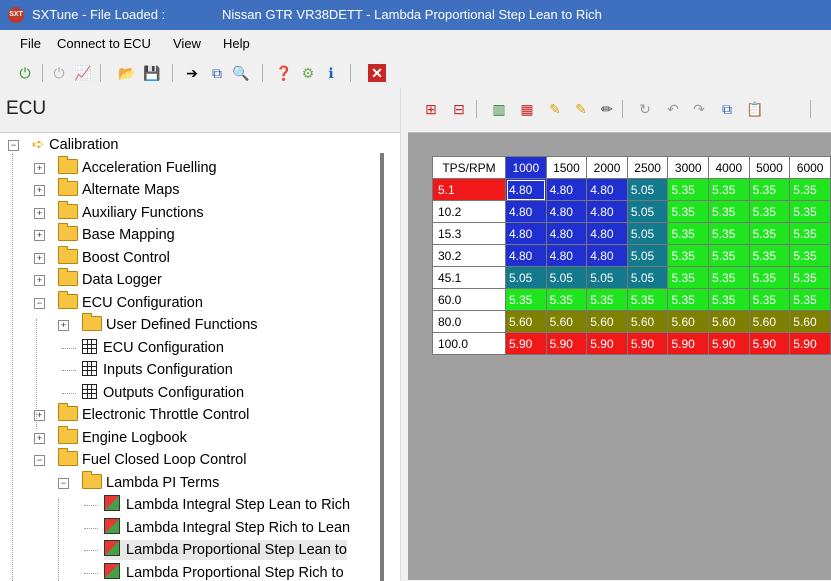 Image resolution: width=831 pixels, height=581 pixels. I want to click on rpm-column-header: 1500, so click(566, 168).